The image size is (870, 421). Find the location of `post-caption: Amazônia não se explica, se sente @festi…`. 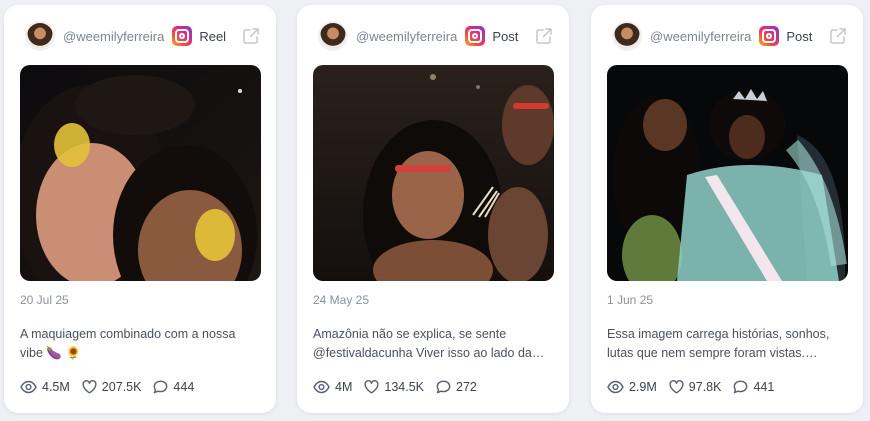

post-caption: Amazônia não se explica, se sente @festi… is located at coordinates (422, 343).